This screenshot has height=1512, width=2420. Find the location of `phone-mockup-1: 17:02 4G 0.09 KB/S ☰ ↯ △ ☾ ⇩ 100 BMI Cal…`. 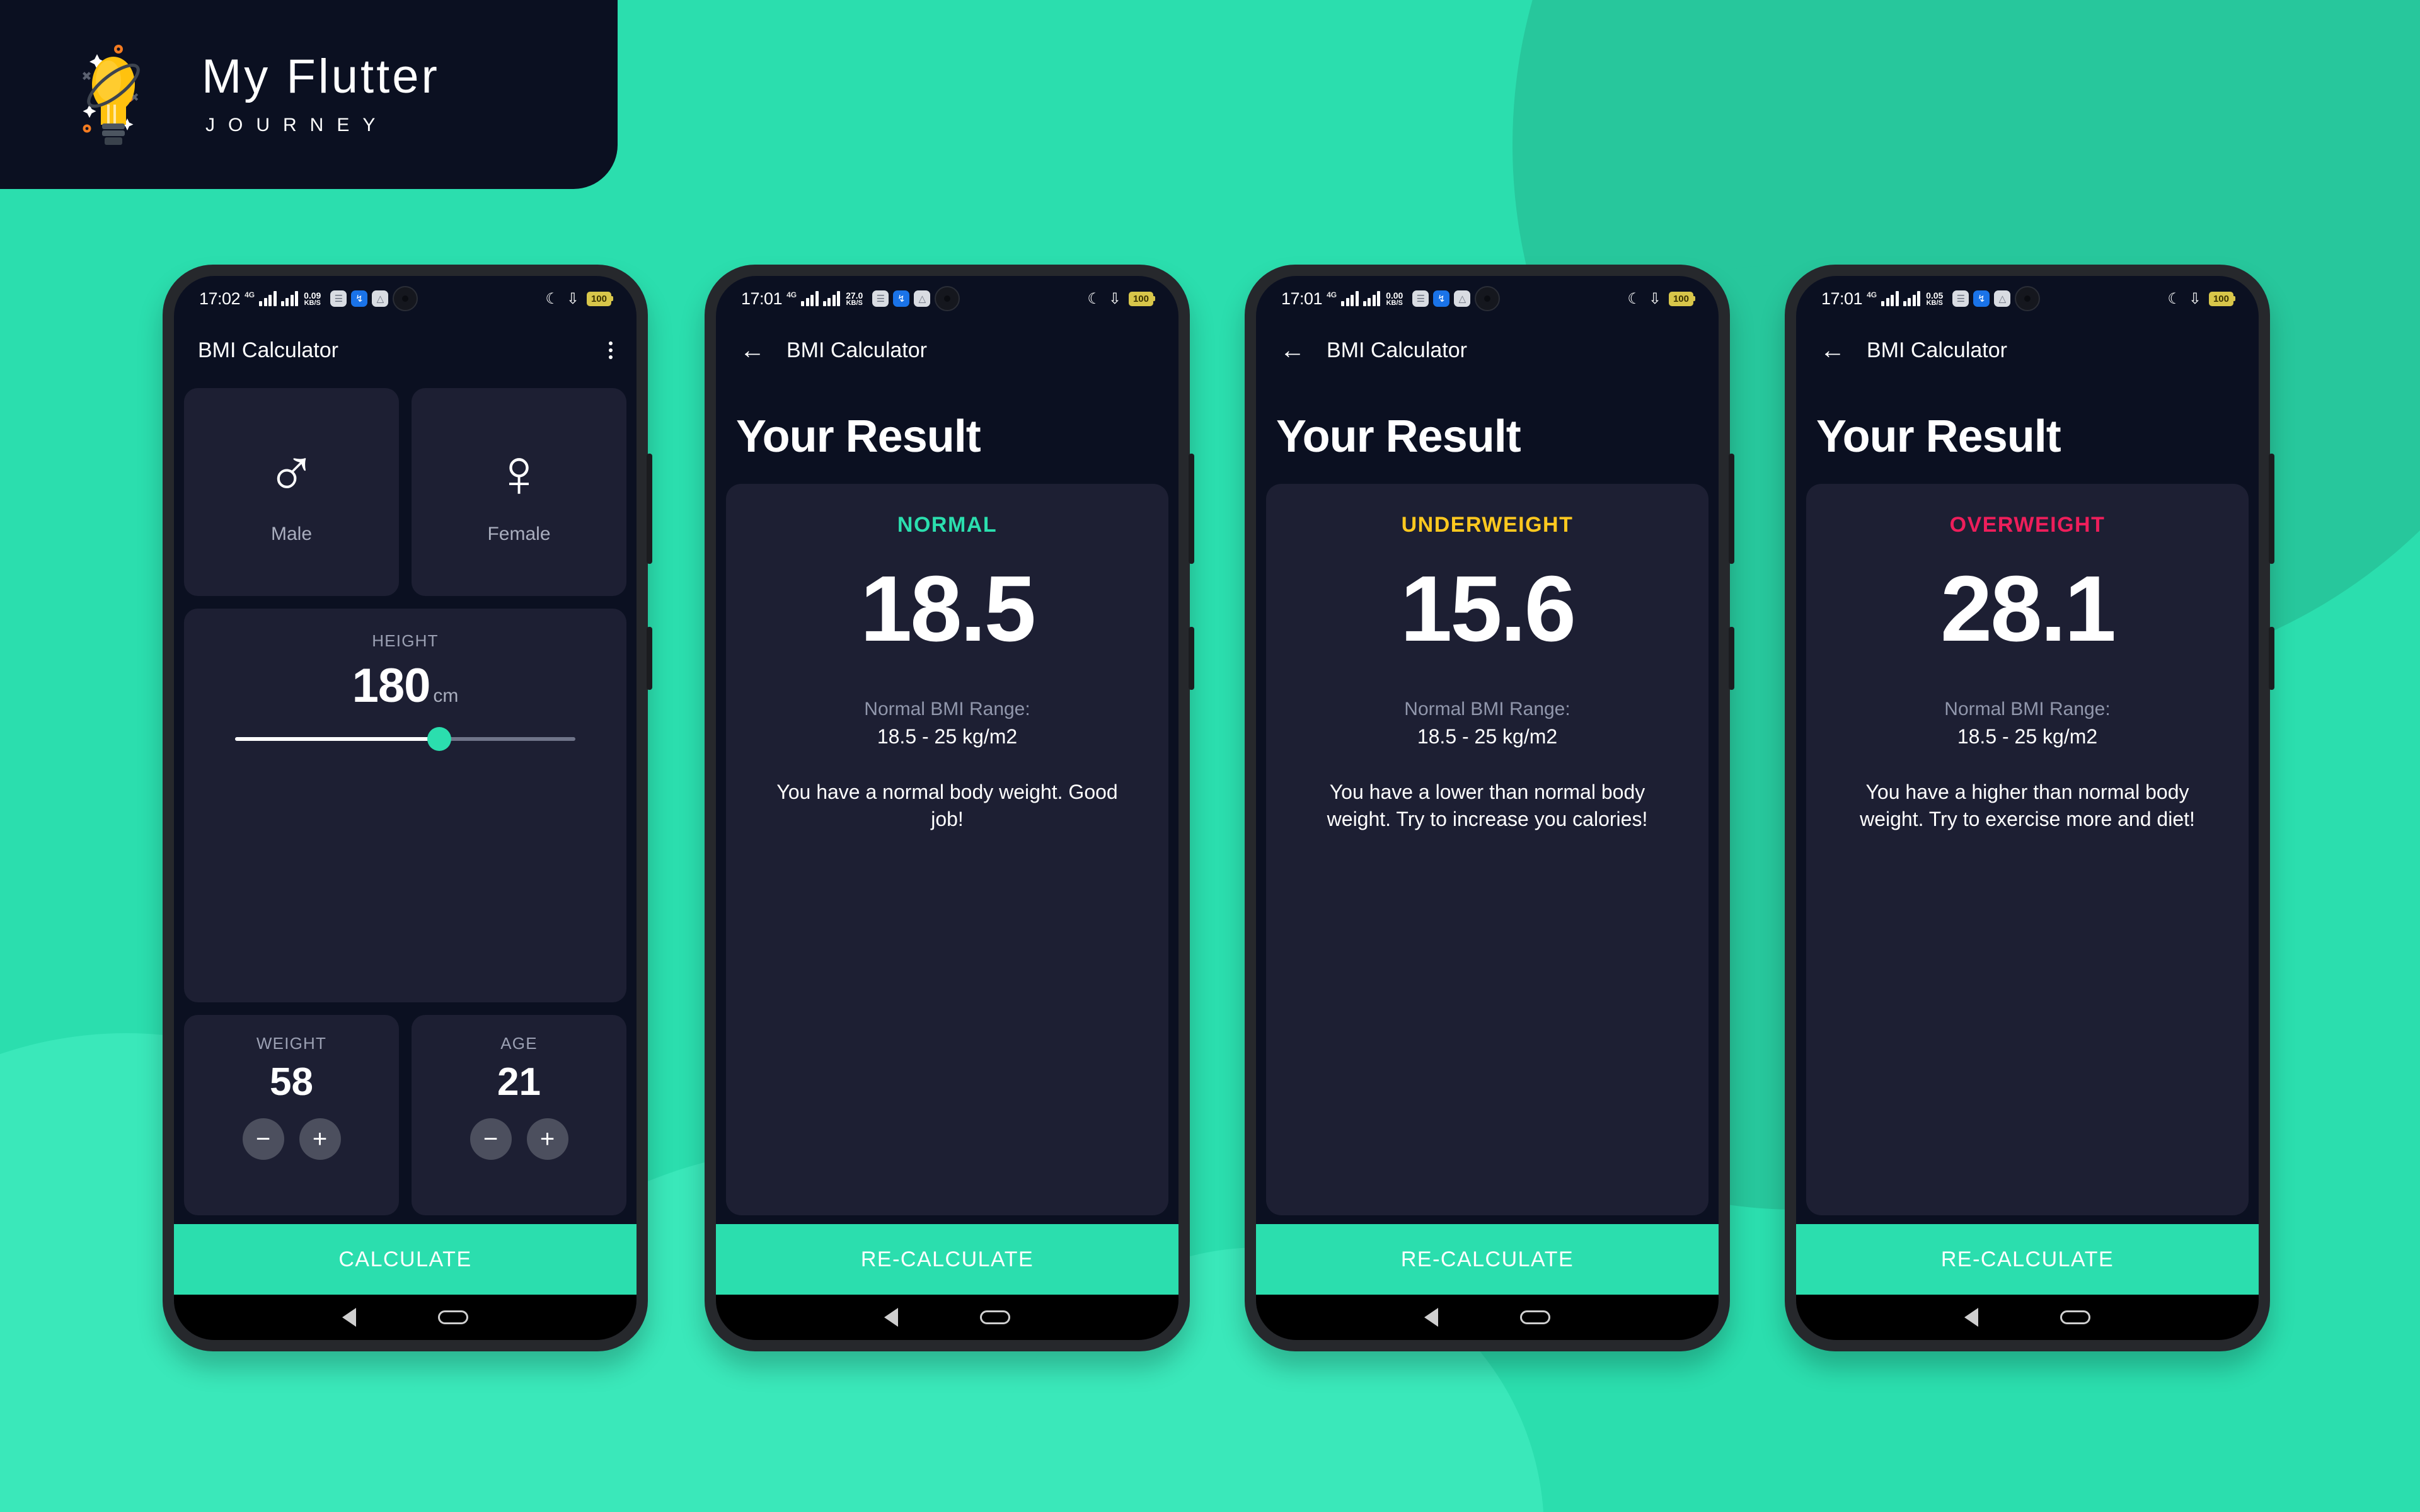

phone-mockup-1: 17:02 4G 0.09 KB/S ☰ ↯ △ ☾ ⇩ 100 BMI Cal… is located at coordinates (407, 808).